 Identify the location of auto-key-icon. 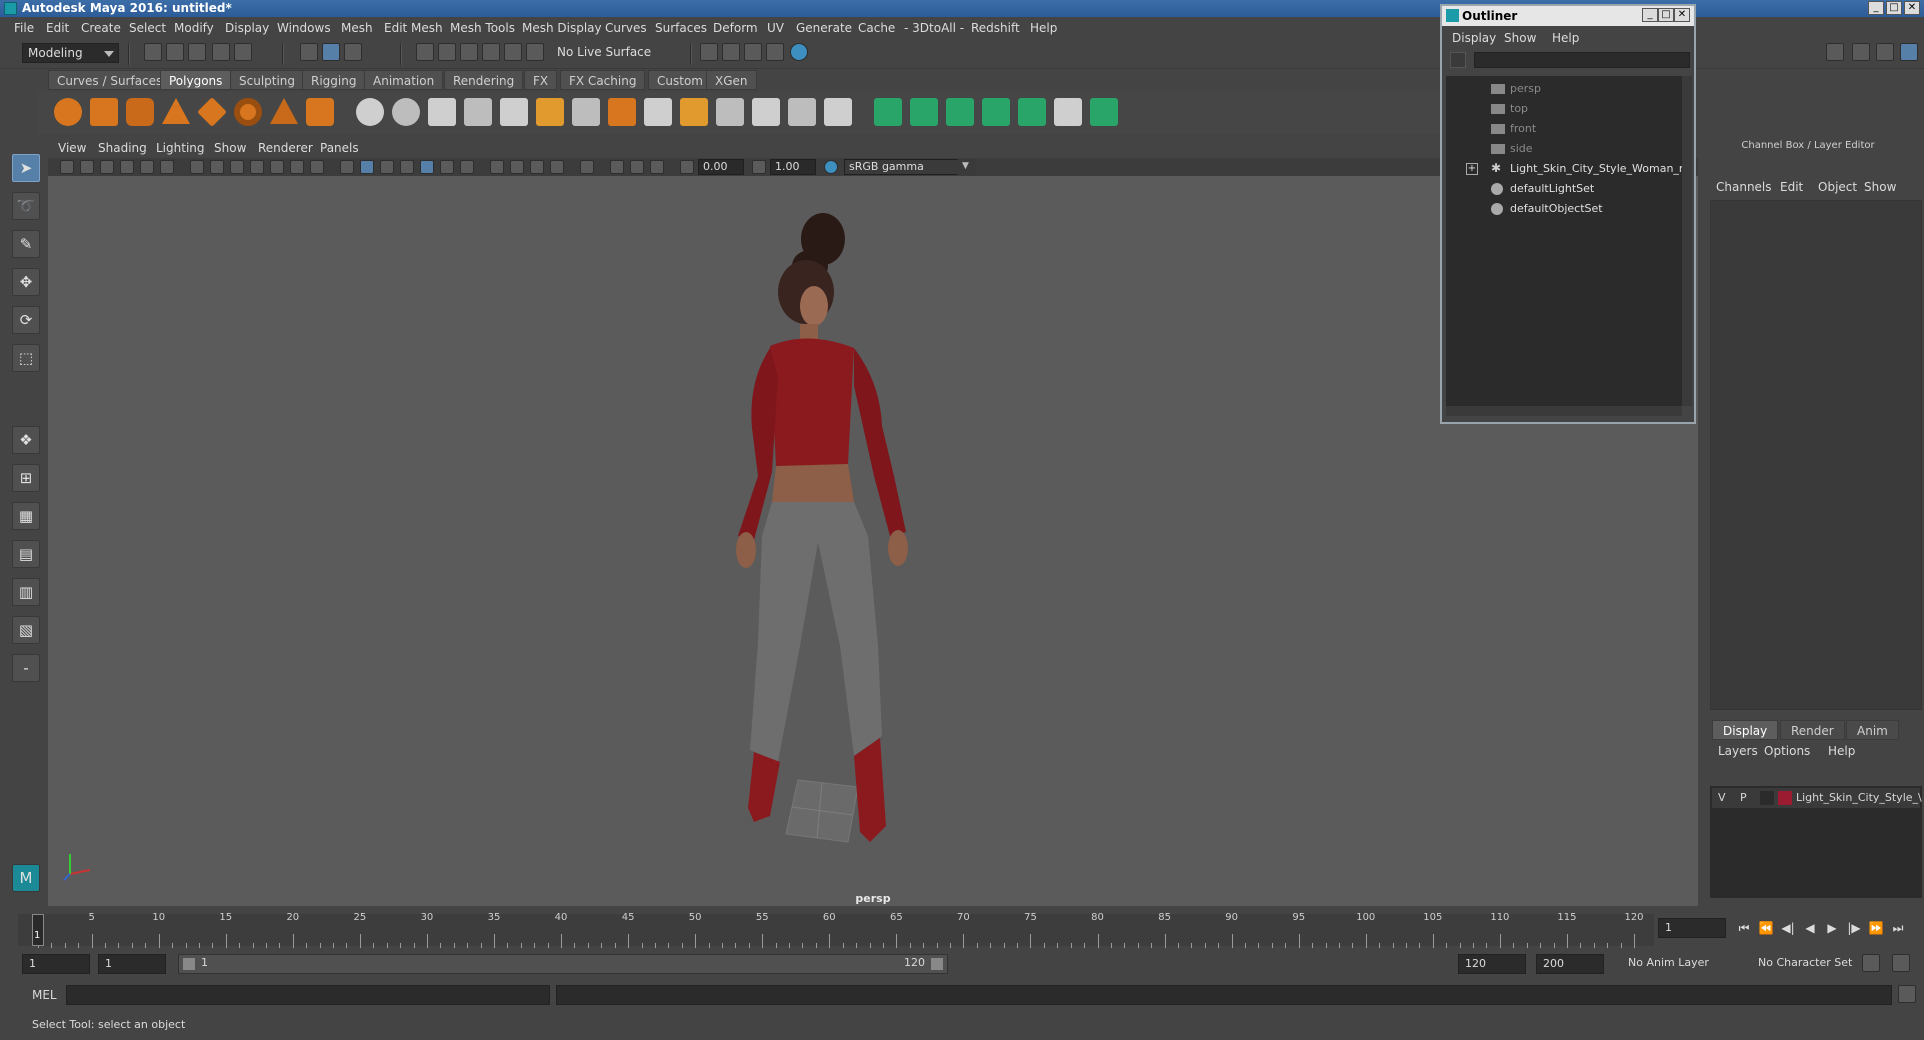
(1871, 963).